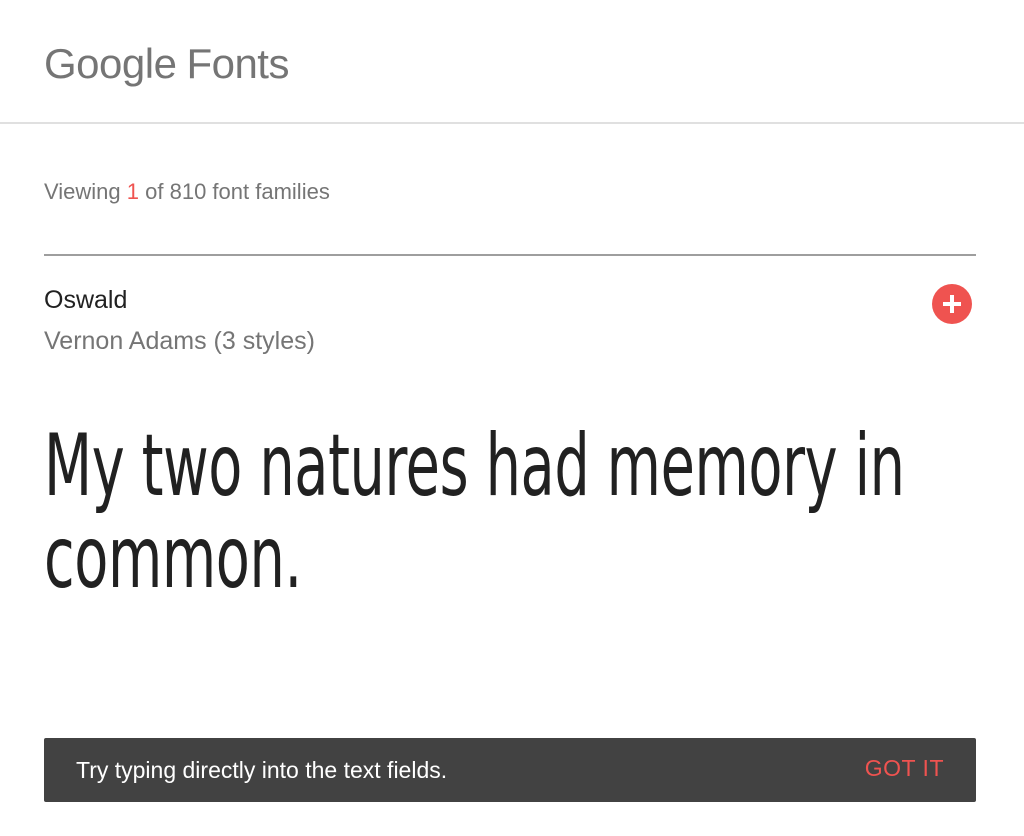  What do you see at coordinates (510, 255) in the screenshot?
I see `results-divider` at bounding box center [510, 255].